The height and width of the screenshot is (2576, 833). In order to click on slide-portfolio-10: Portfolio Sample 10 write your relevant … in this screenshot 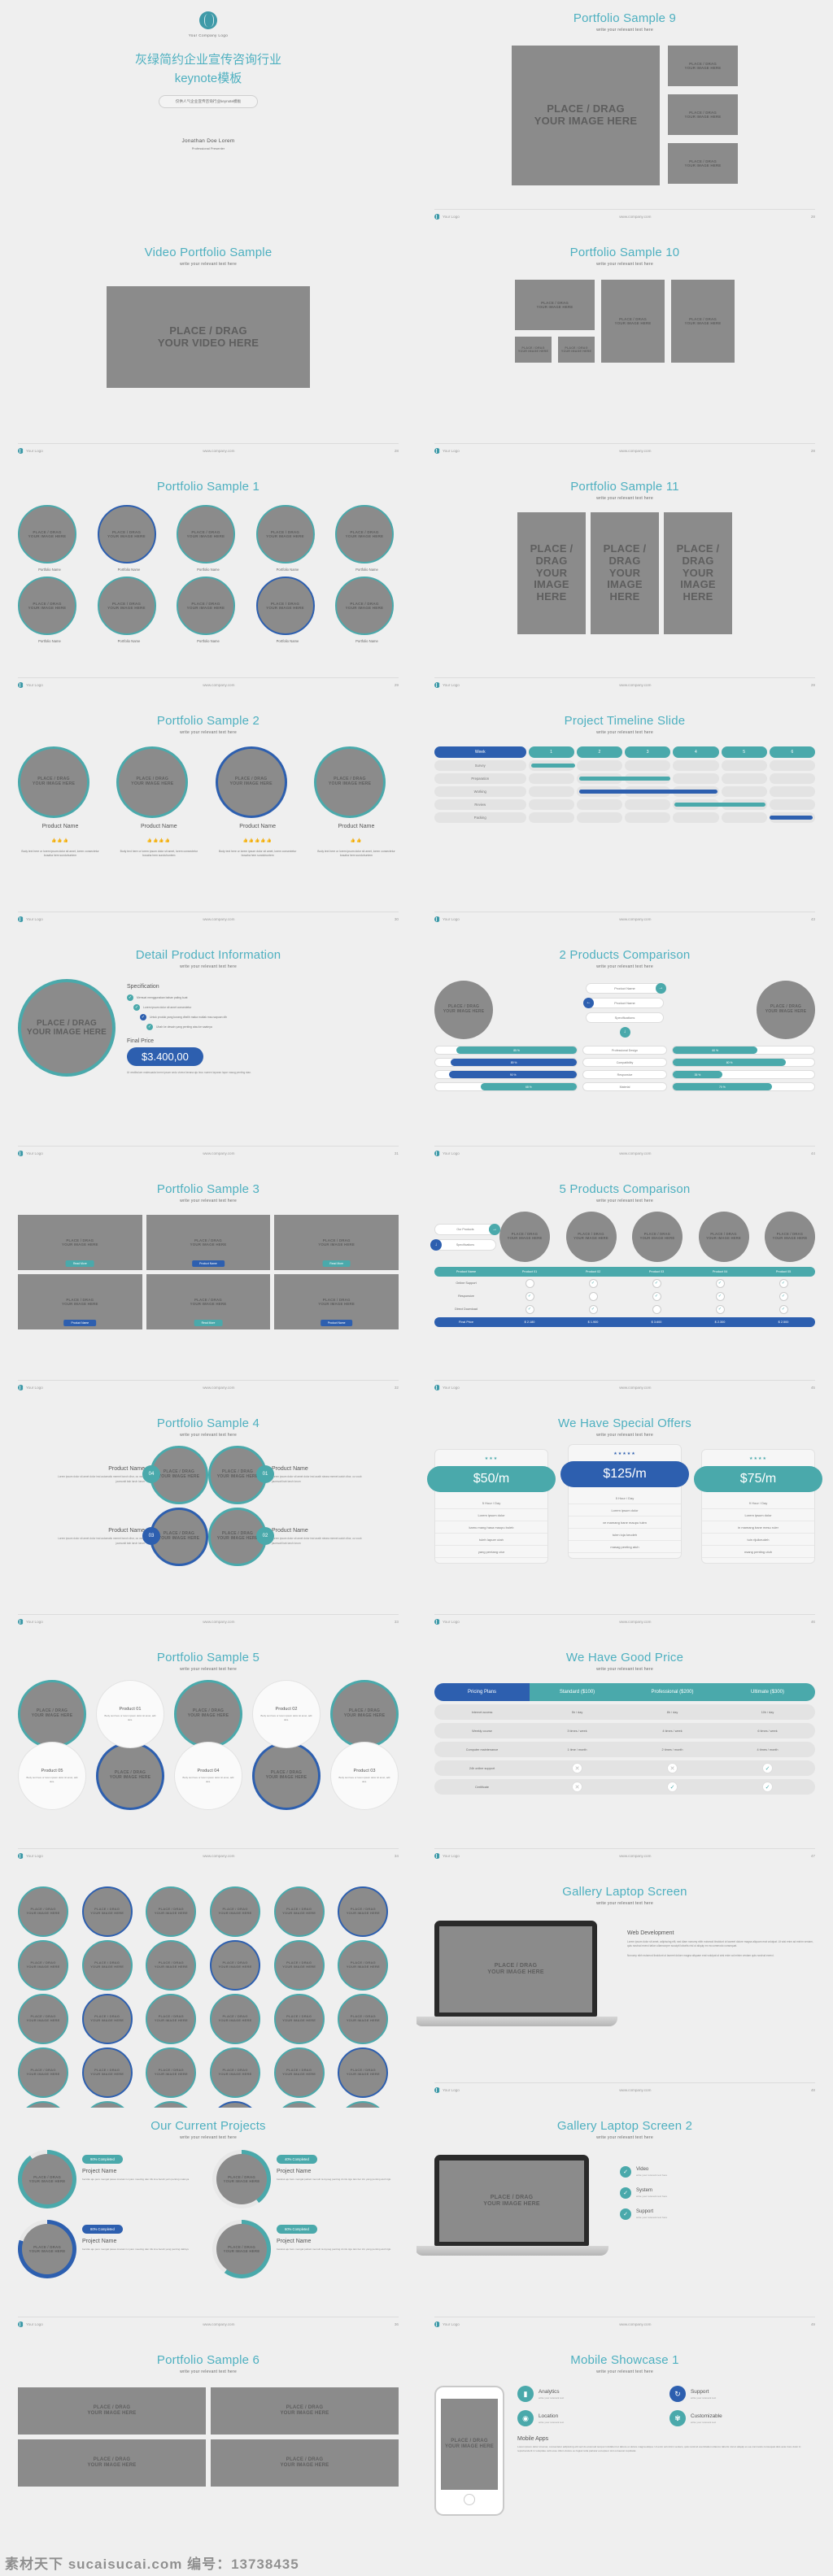, I will do `click(624, 351)`.